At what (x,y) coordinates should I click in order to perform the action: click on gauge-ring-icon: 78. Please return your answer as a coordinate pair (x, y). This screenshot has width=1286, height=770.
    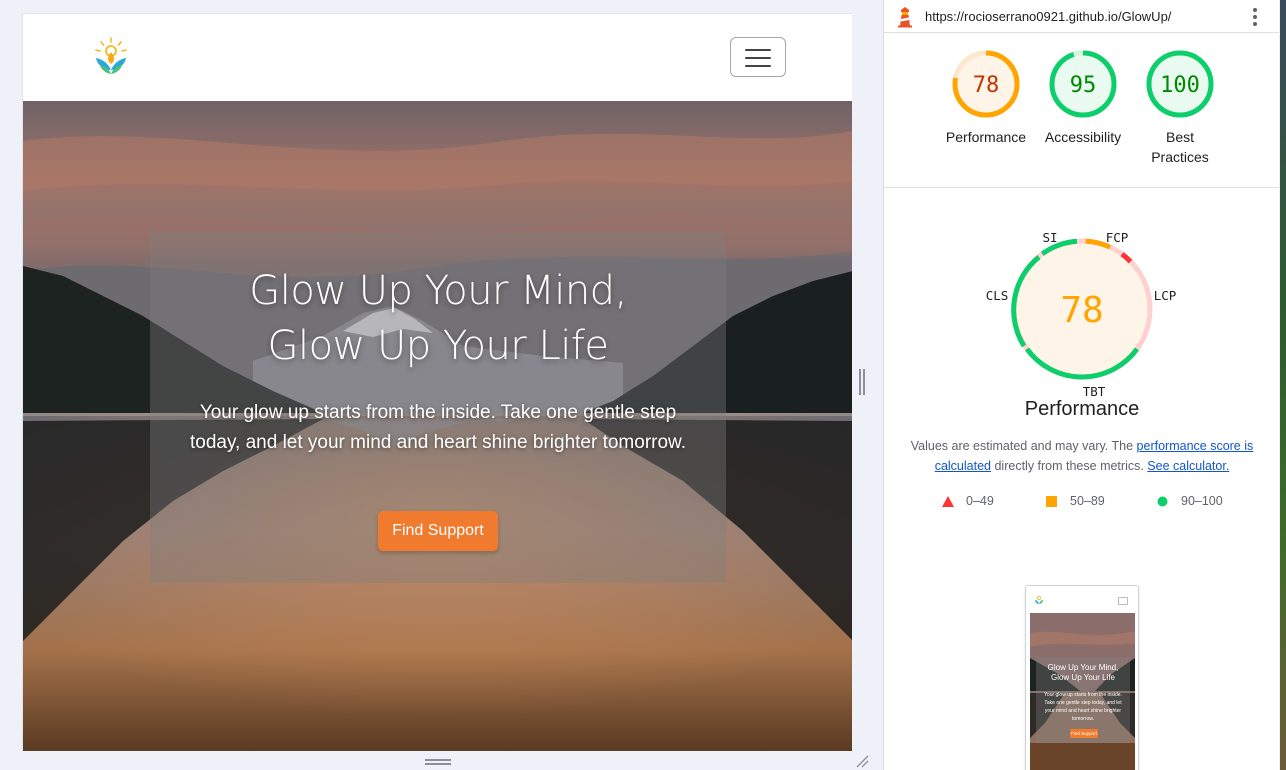
    Looking at the image, I should click on (986, 84).